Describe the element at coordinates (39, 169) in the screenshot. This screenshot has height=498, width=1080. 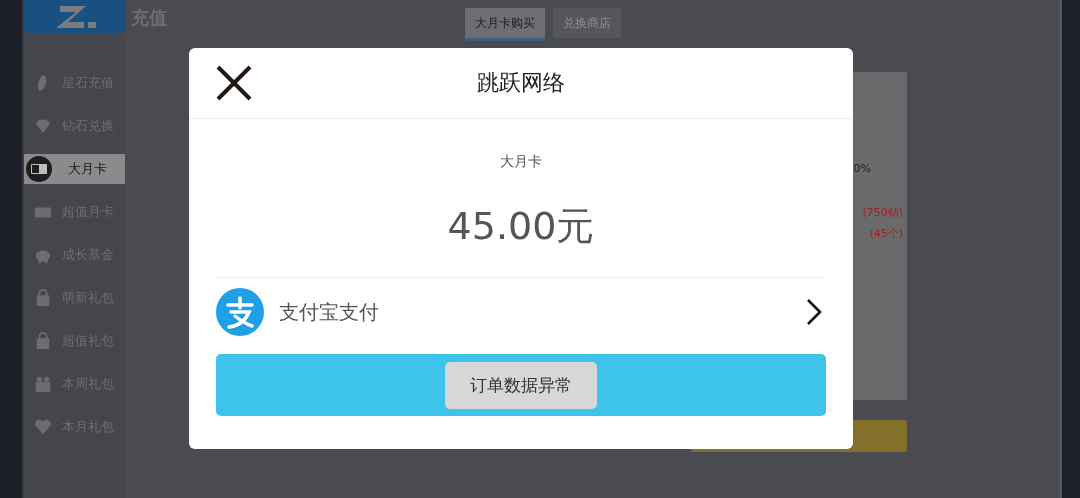
I see `card-icon` at that location.